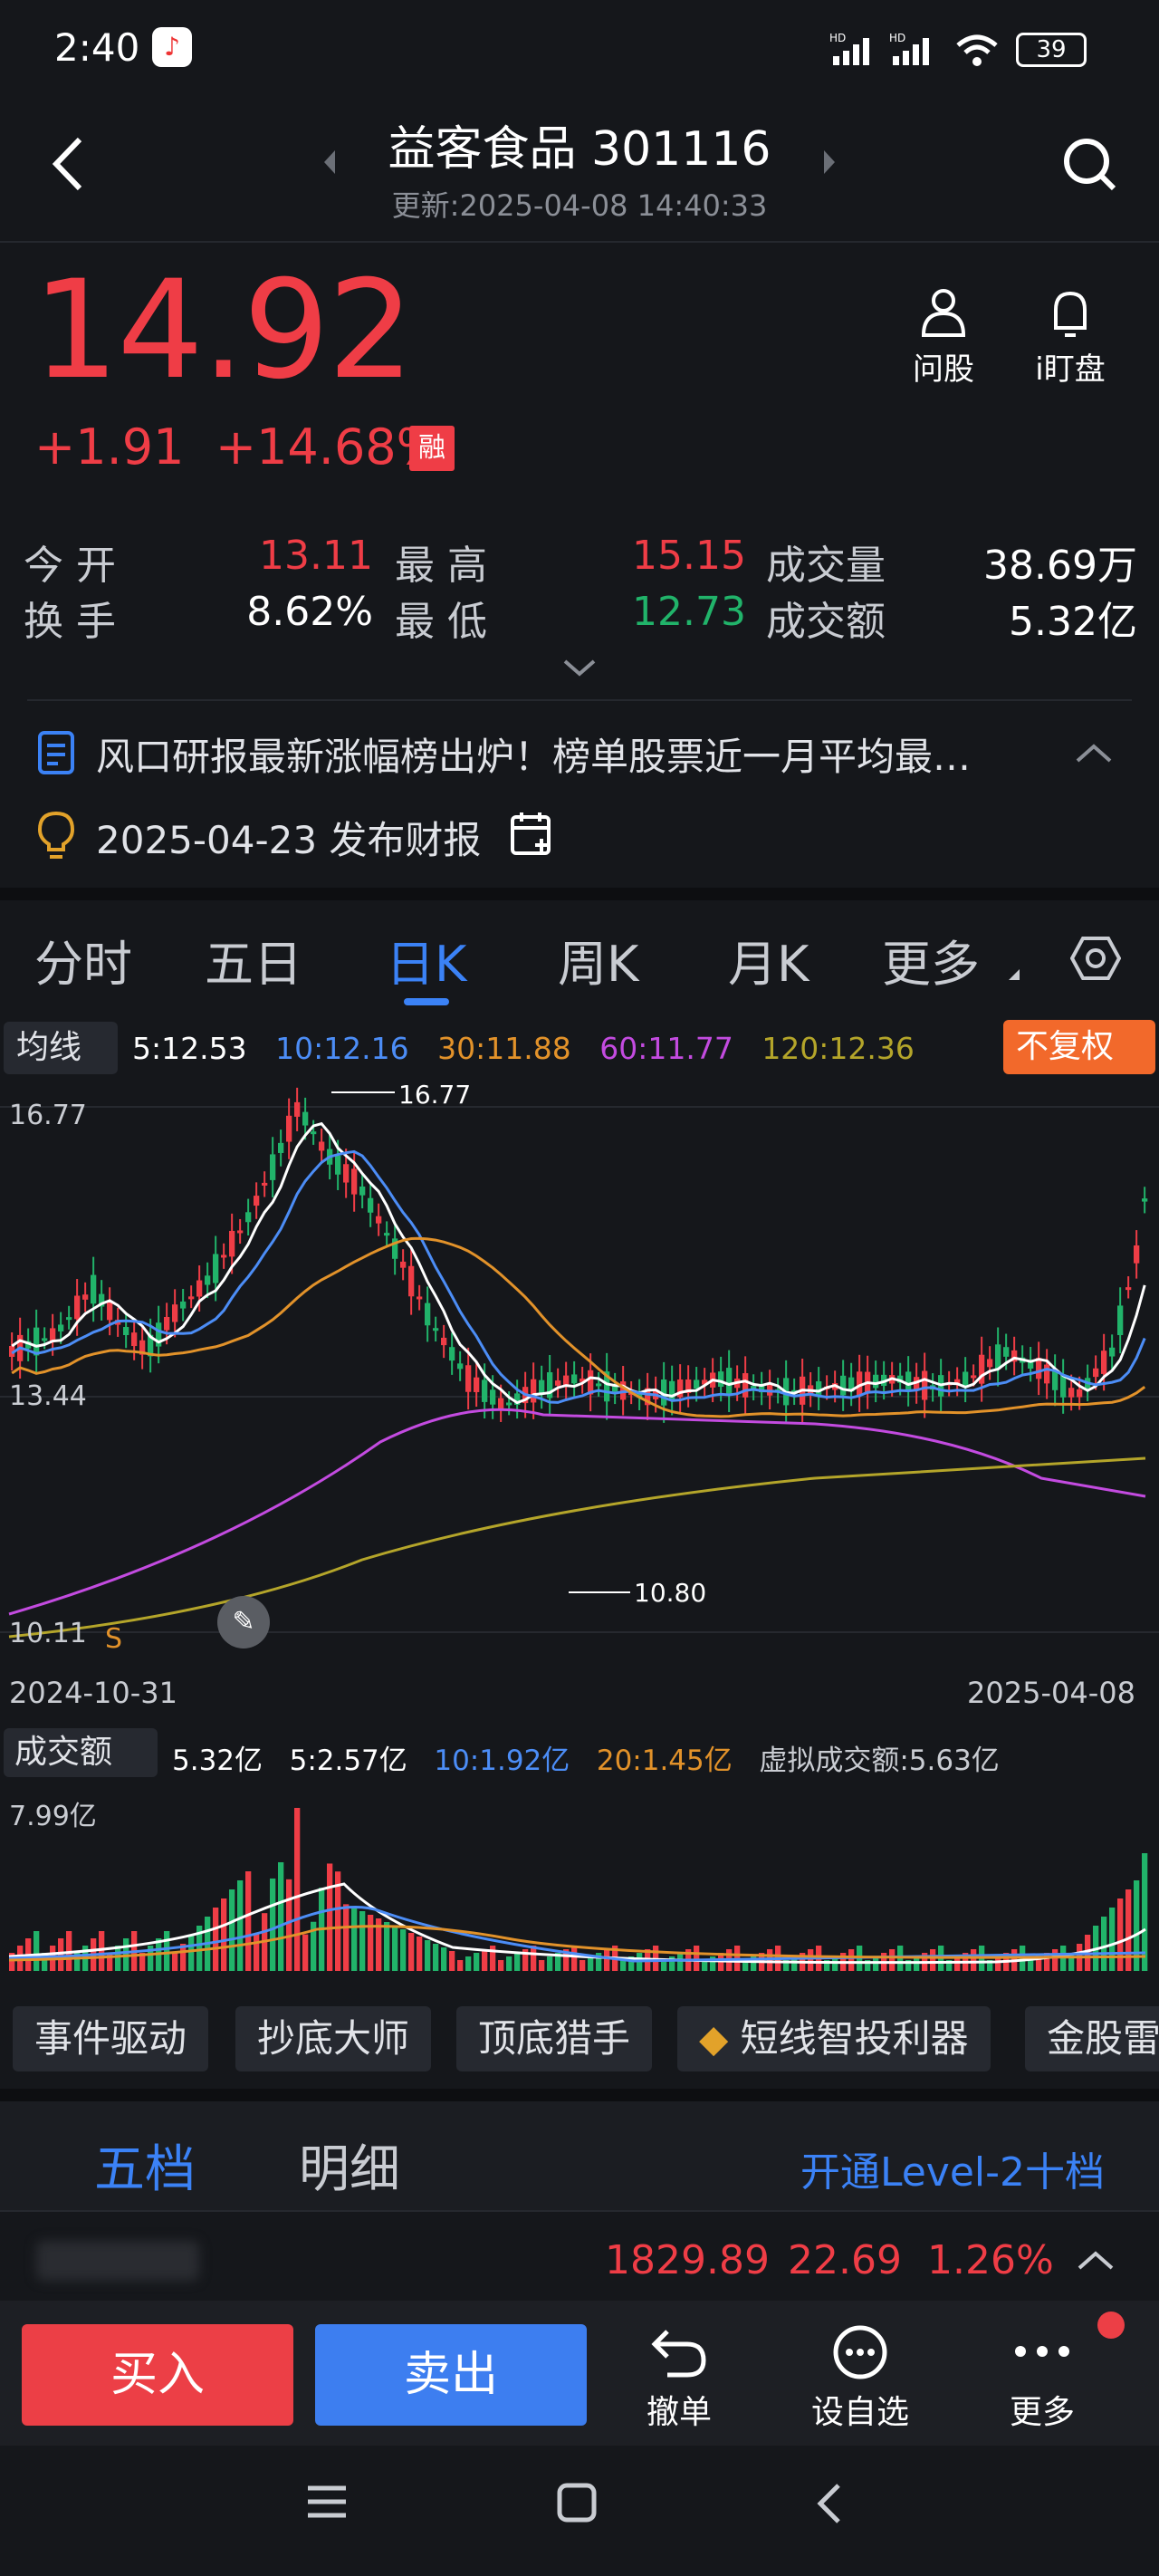  Describe the element at coordinates (70, 566) in the screenshot. I see `open-label: 今 开` at that location.